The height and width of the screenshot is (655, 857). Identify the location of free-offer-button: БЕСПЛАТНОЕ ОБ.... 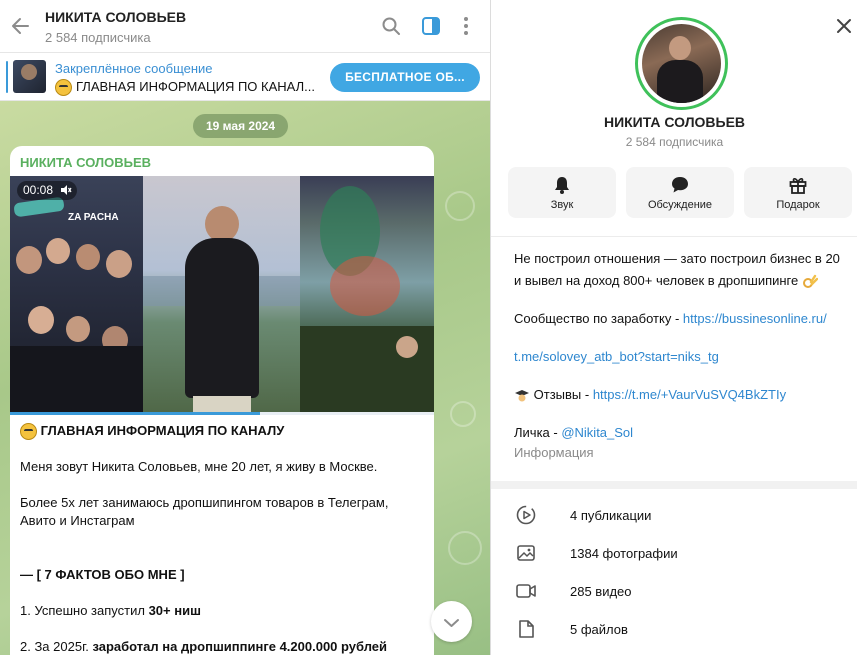
(405, 77).